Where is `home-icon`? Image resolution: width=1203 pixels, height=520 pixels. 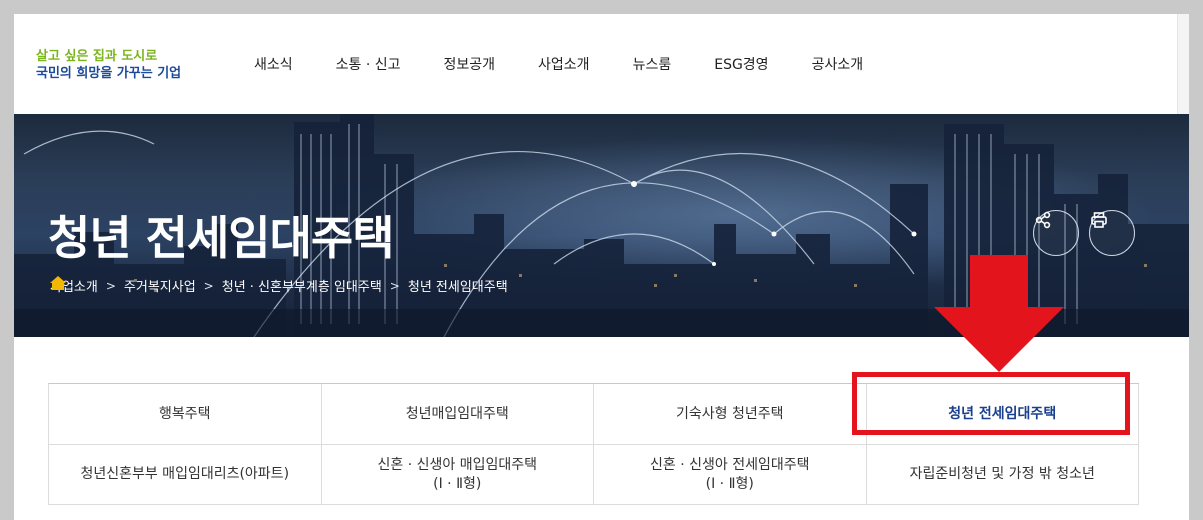 home-icon is located at coordinates (58, 283).